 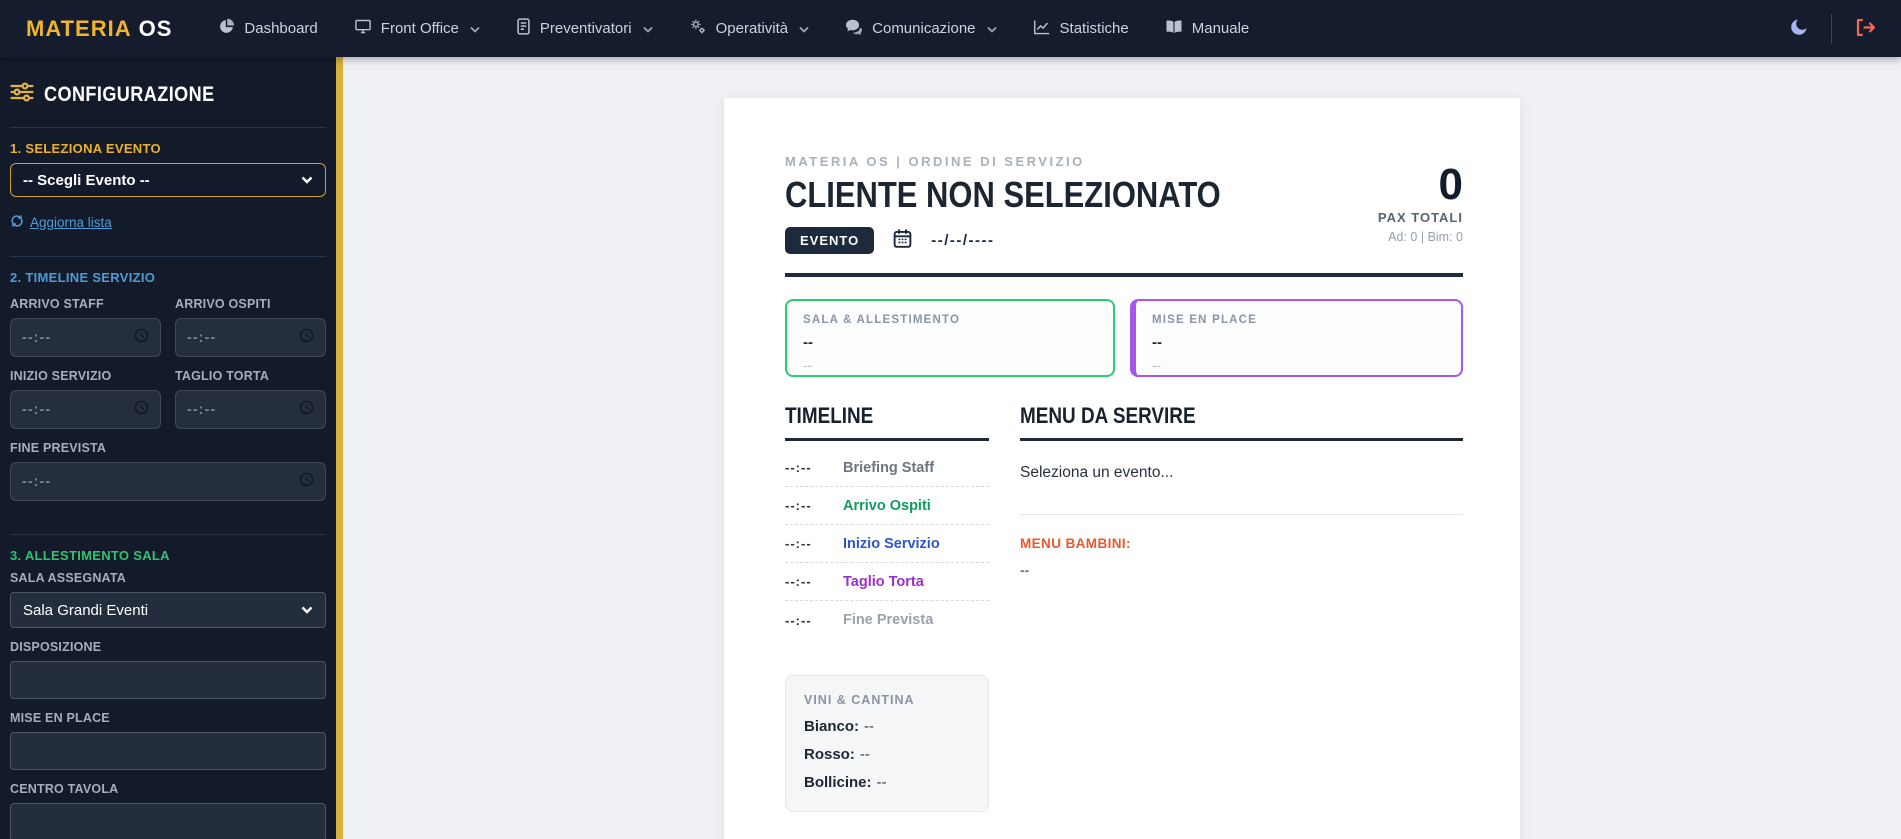 What do you see at coordinates (935, 161) in the screenshot?
I see `card-eyebrow: MATERIA OS | ORDINE DI SERVIZIO` at bounding box center [935, 161].